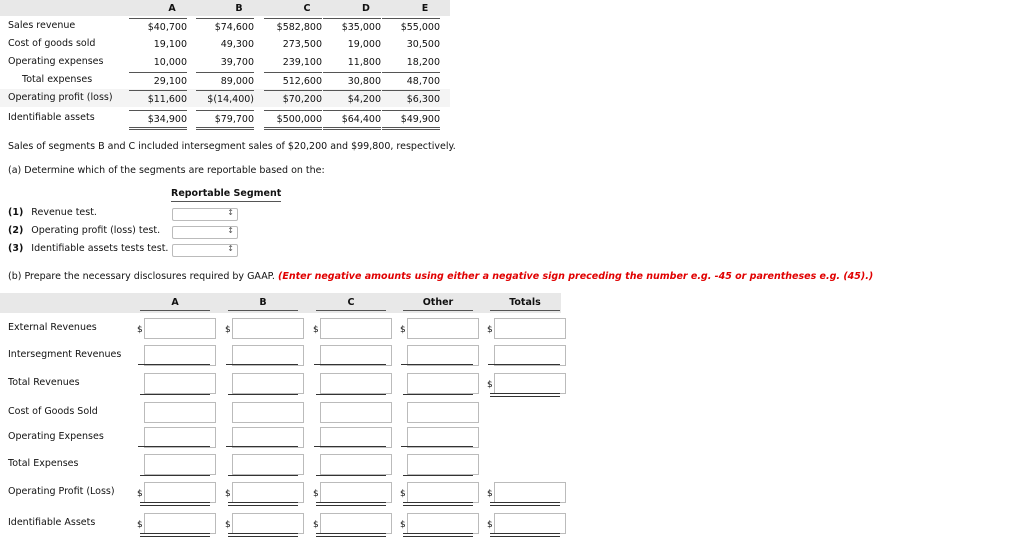  Describe the element at coordinates (158, 79) in the screenshot. I see `table-cell: 29,100` at that location.